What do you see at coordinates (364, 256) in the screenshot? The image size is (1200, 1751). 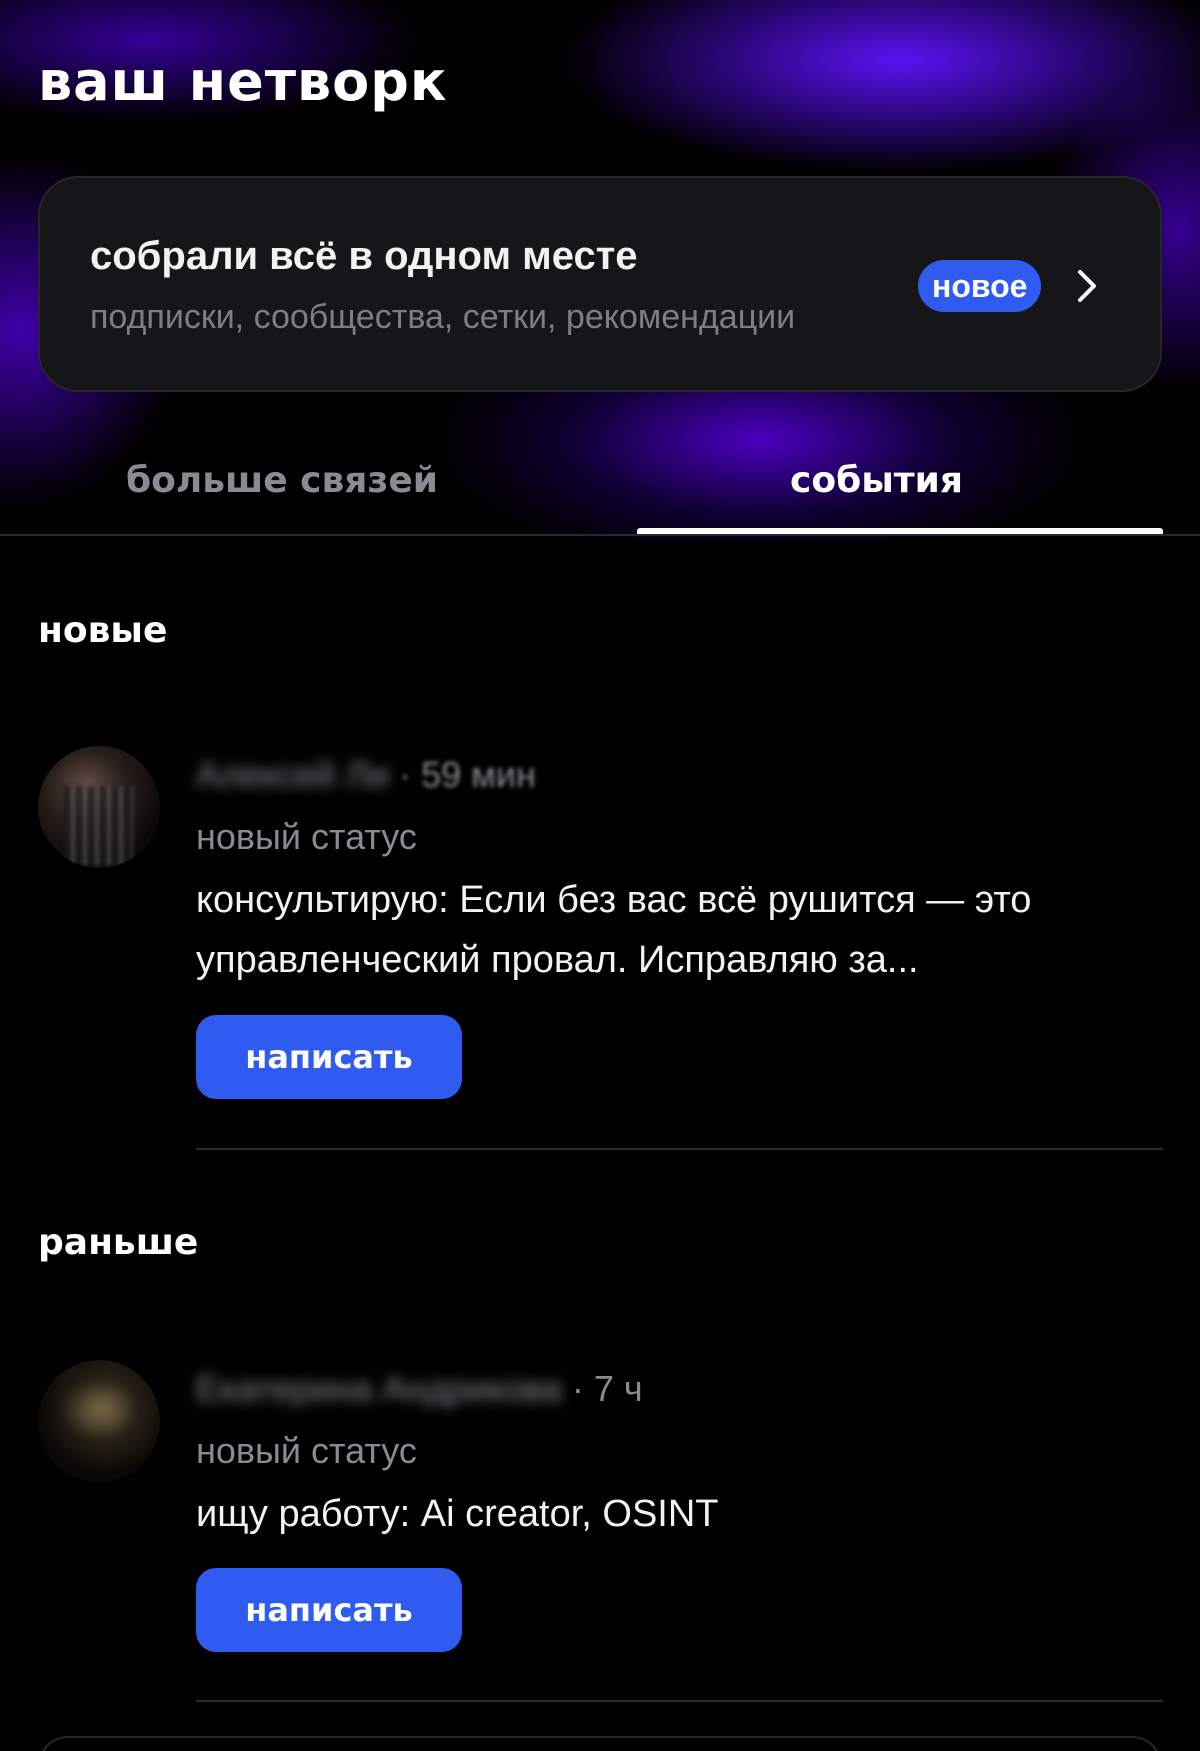 I see `promo-title: собрали всё в одном месте` at bounding box center [364, 256].